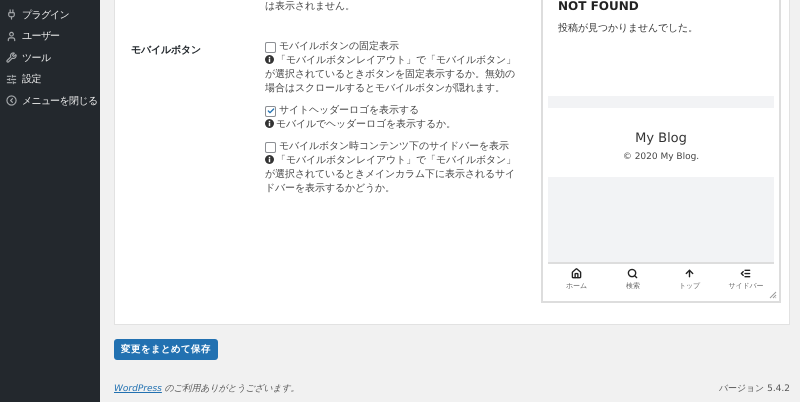 This screenshot has height=402, width=800. What do you see at coordinates (11, 79) in the screenshot?
I see `settings-icon` at bounding box center [11, 79].